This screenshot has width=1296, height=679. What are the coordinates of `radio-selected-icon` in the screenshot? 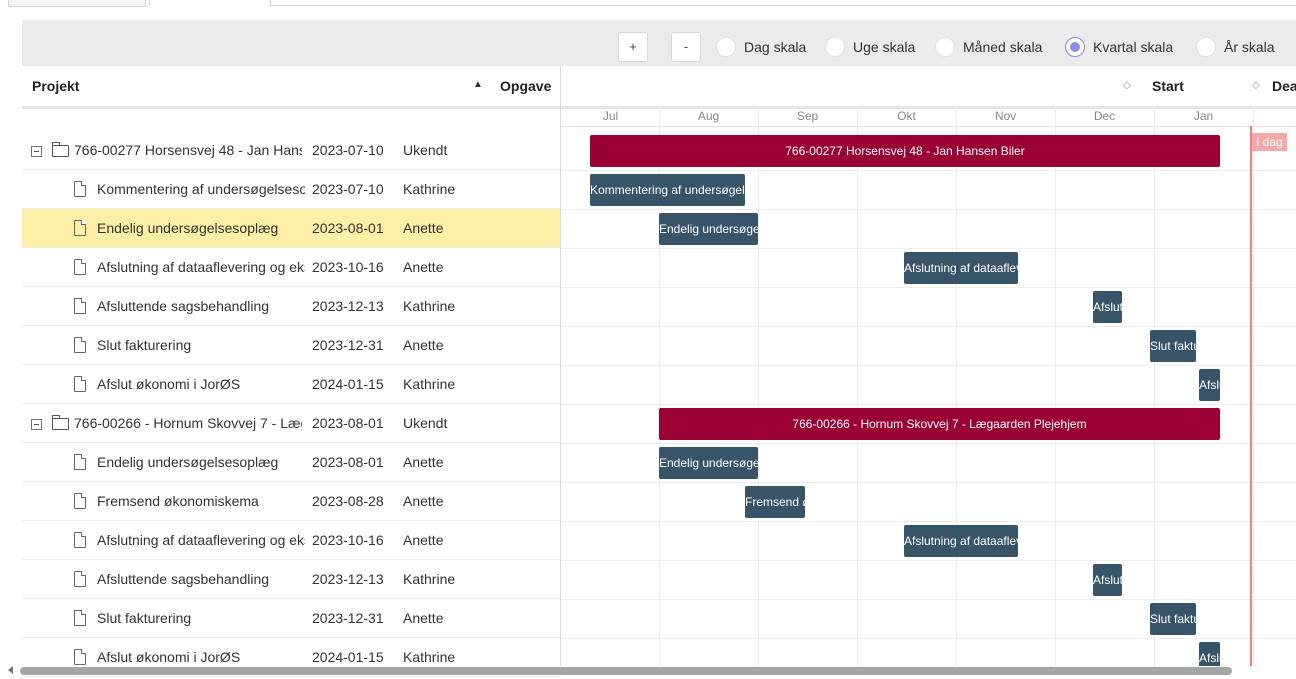 It's located at (1075, 47).